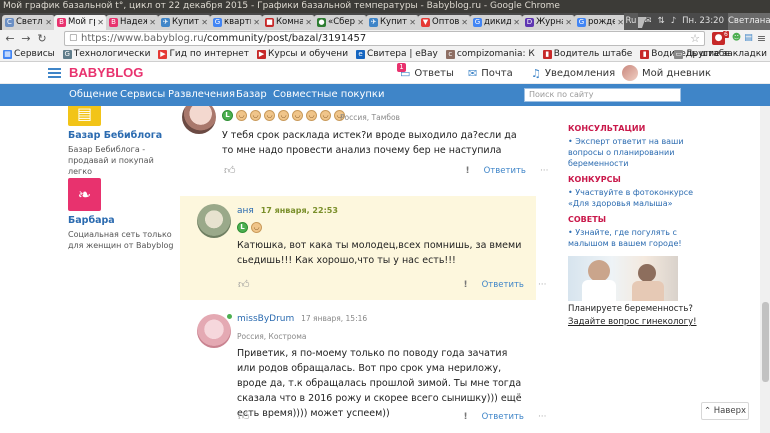 The image size is (770, 433). I want to click on site-logo: BABYBLOG, so click(106, 72).